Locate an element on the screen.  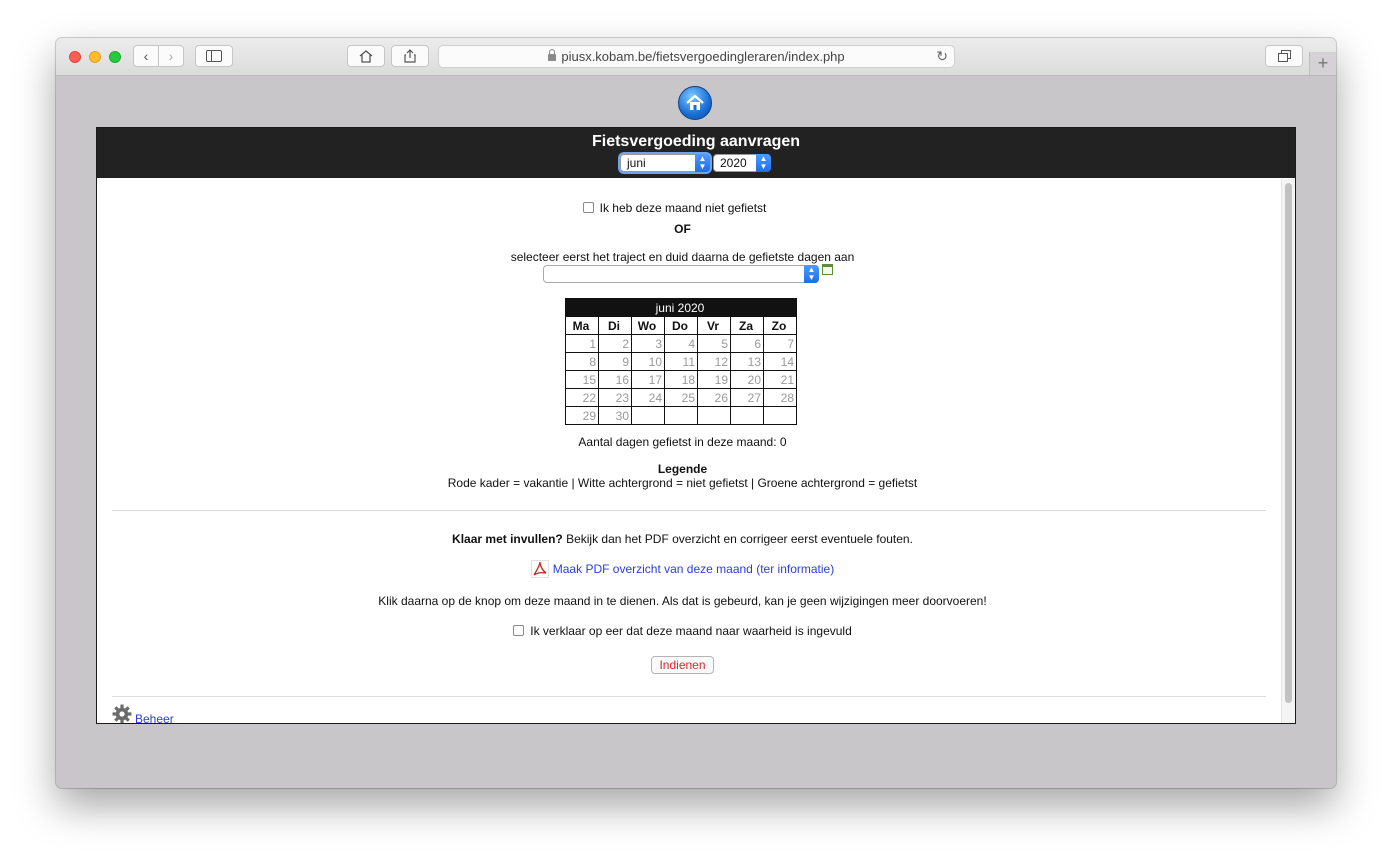
calendar-day: 4 is located at coordinates (681, 343).